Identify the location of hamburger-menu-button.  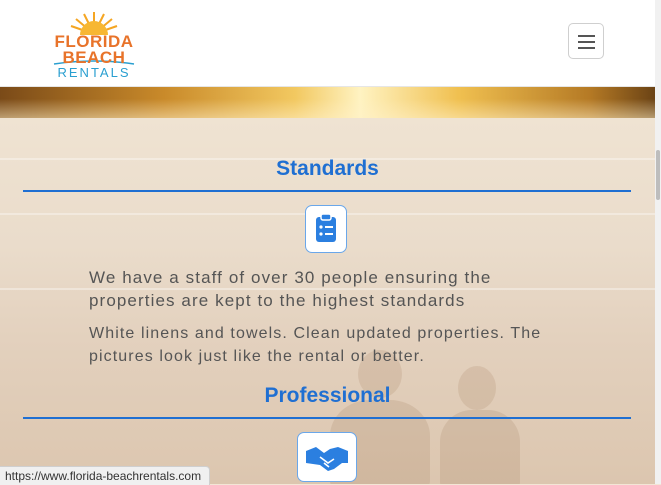
(586, 41).